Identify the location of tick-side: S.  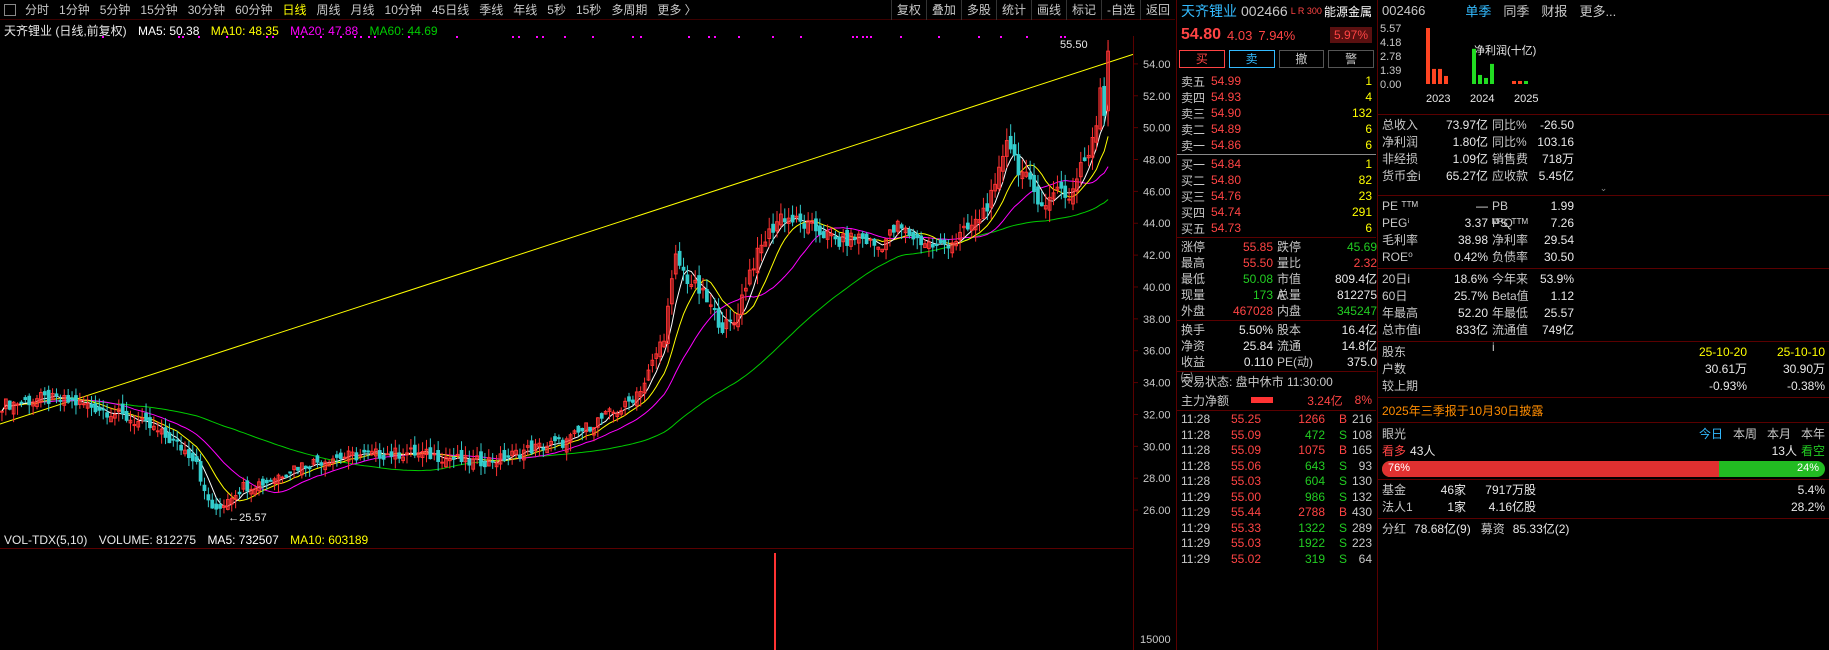
(1342, 496).